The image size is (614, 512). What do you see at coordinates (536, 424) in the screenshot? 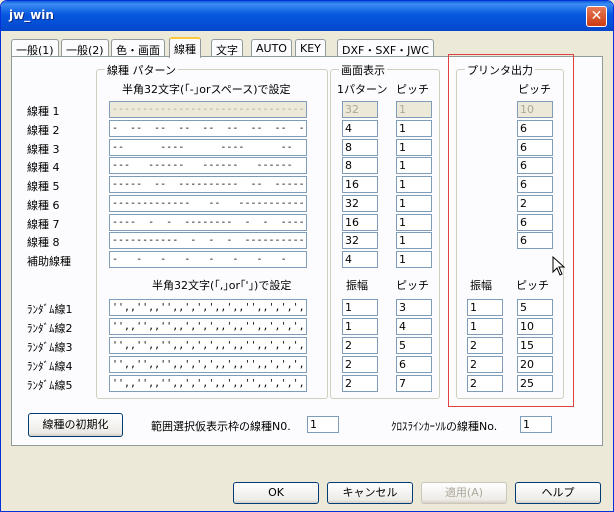
I see `cross-cursor-input: 1` at bounding box center [536, 424].